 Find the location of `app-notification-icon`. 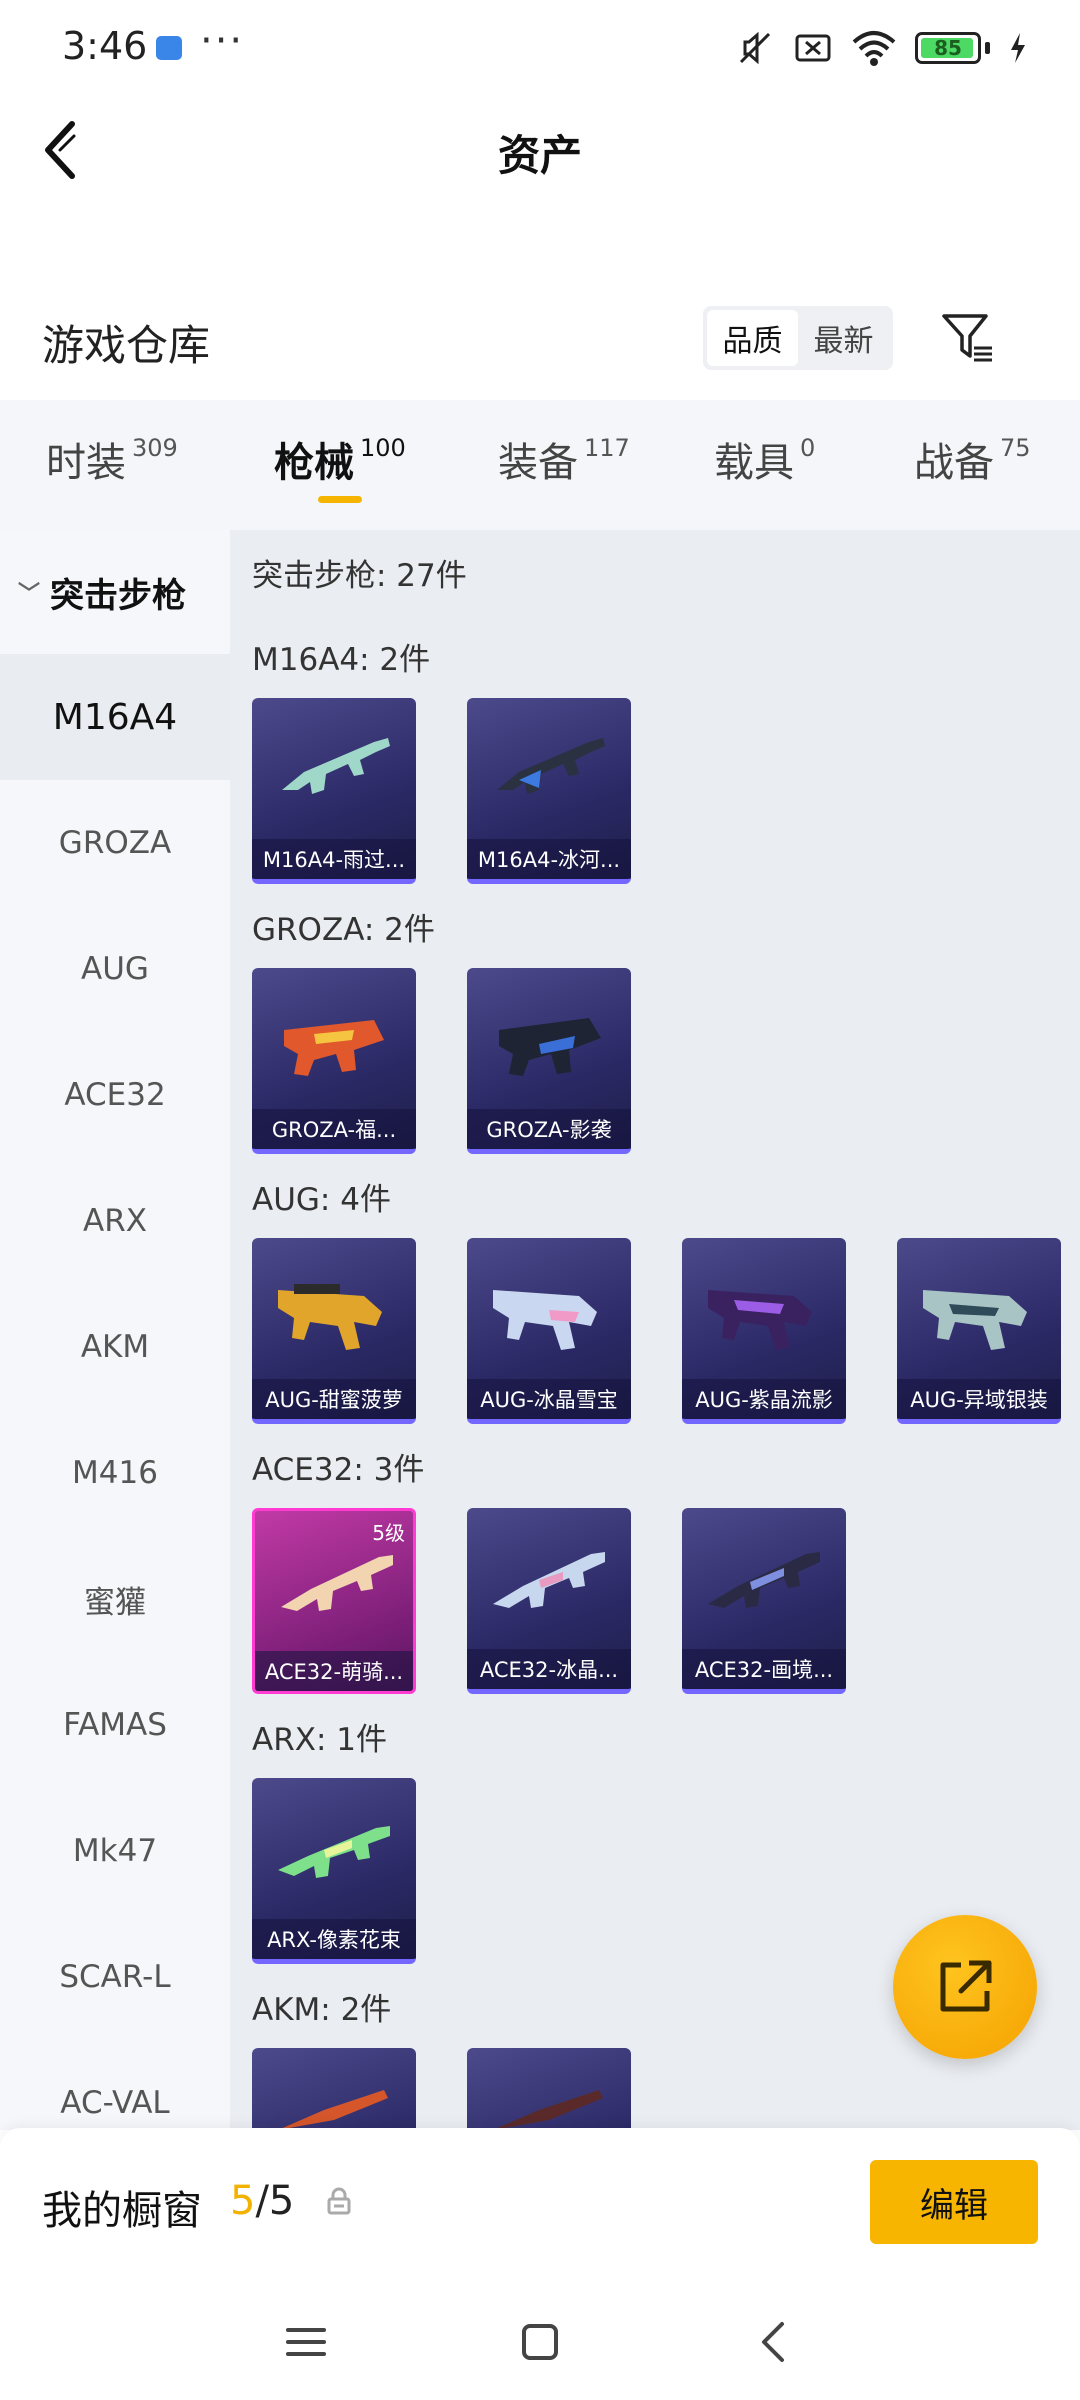

app-notification-icon is located at coordinates (169, 48).